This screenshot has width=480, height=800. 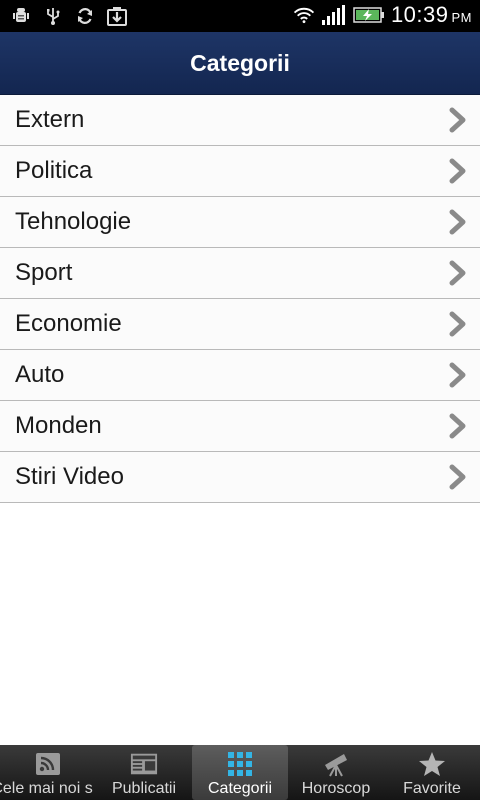 I want to click on download-icon, so click(x=117, y=16).